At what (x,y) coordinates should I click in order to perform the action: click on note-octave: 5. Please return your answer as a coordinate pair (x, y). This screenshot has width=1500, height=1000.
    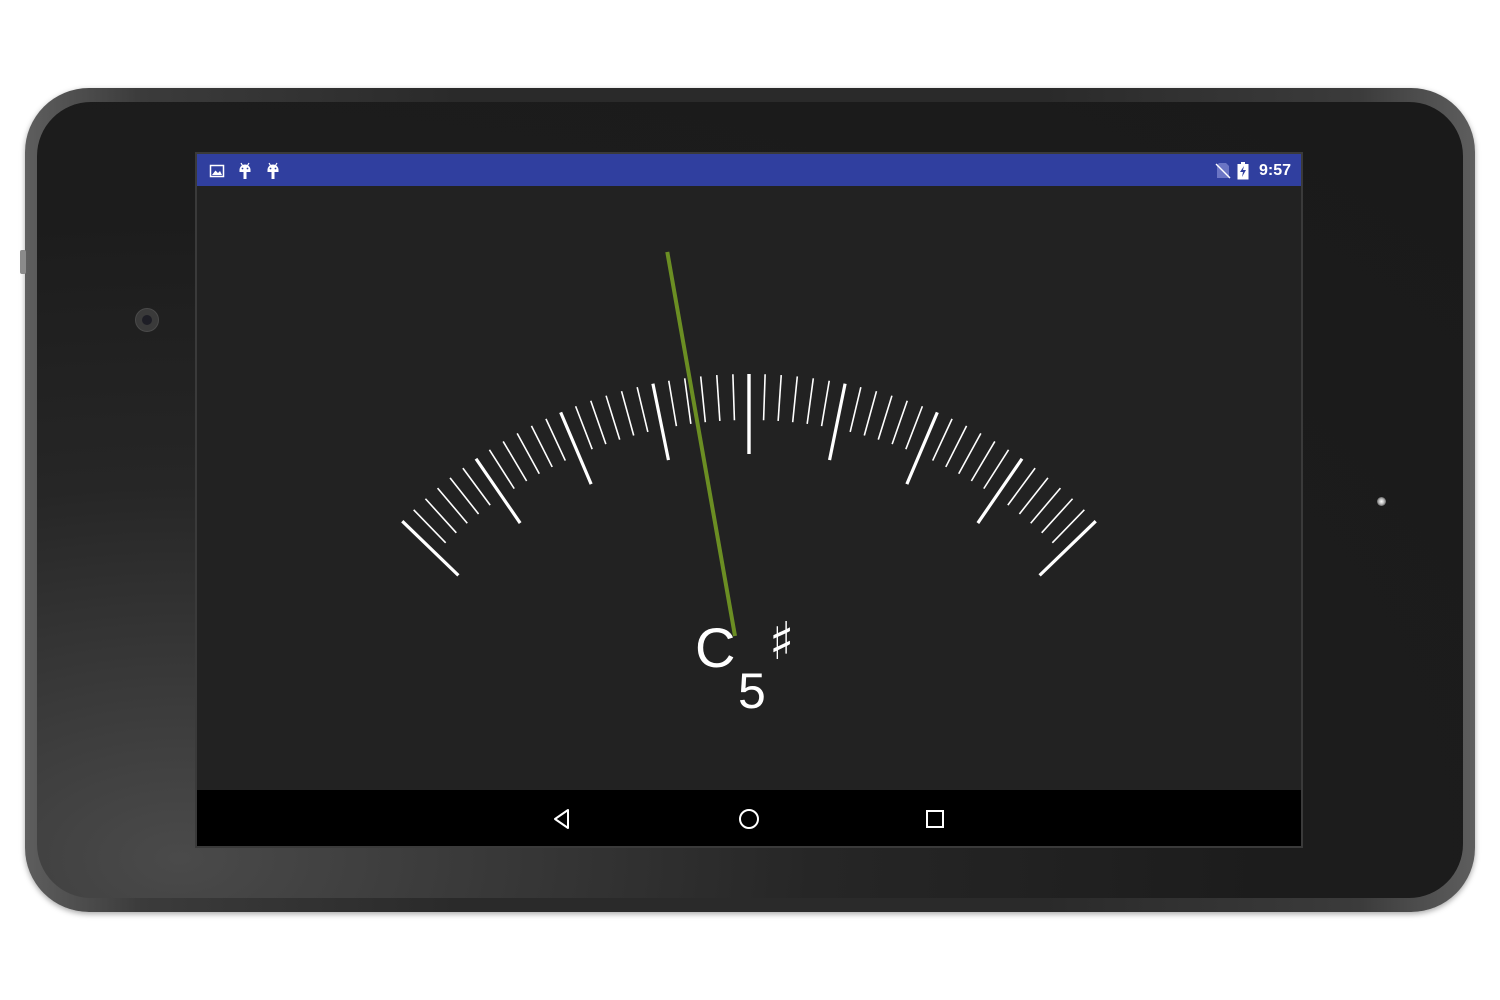
    Looking at the image, I should click on (752, 691).